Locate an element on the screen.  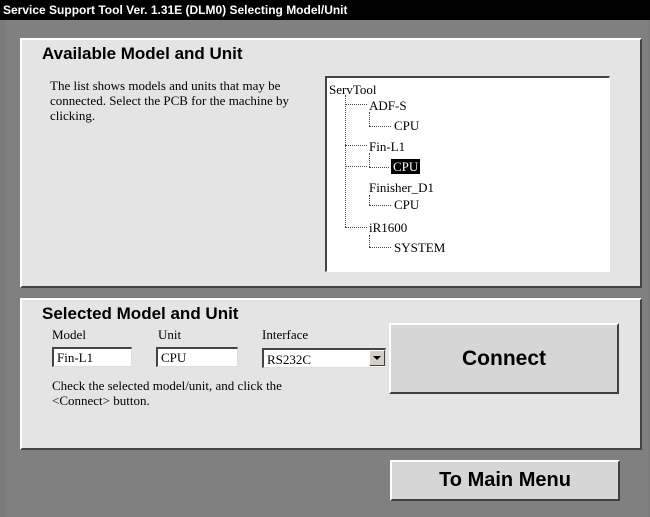
connect-button: Connect is located at coordinates (504, 358).